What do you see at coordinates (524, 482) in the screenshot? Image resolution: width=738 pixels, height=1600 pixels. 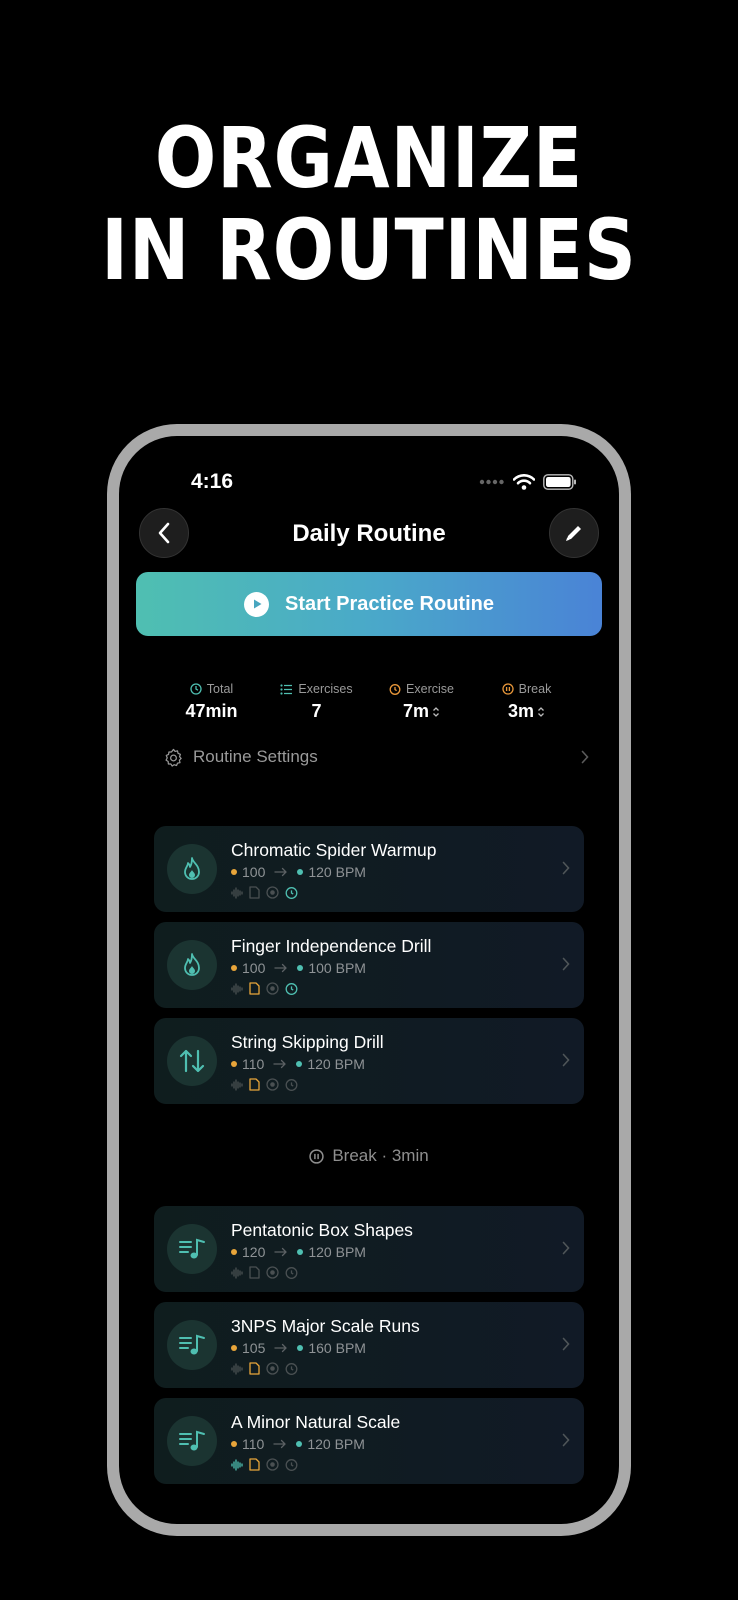 I see `wifi-icon` at bounding box center [524, 482].